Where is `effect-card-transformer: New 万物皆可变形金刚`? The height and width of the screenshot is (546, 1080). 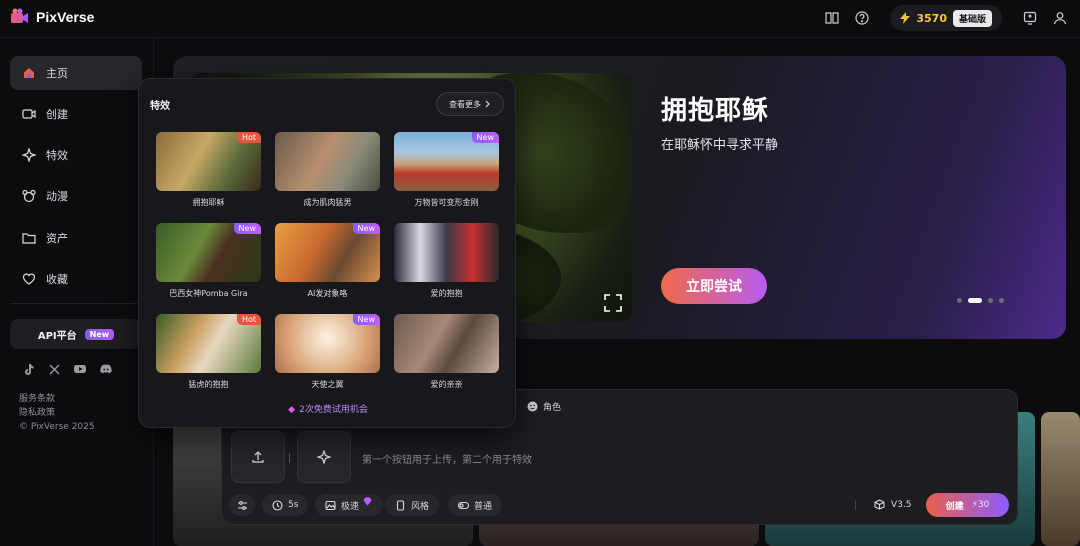 effect-card-transformer: New 万物皆可变形金刚 is located at coordinates (446, 170).